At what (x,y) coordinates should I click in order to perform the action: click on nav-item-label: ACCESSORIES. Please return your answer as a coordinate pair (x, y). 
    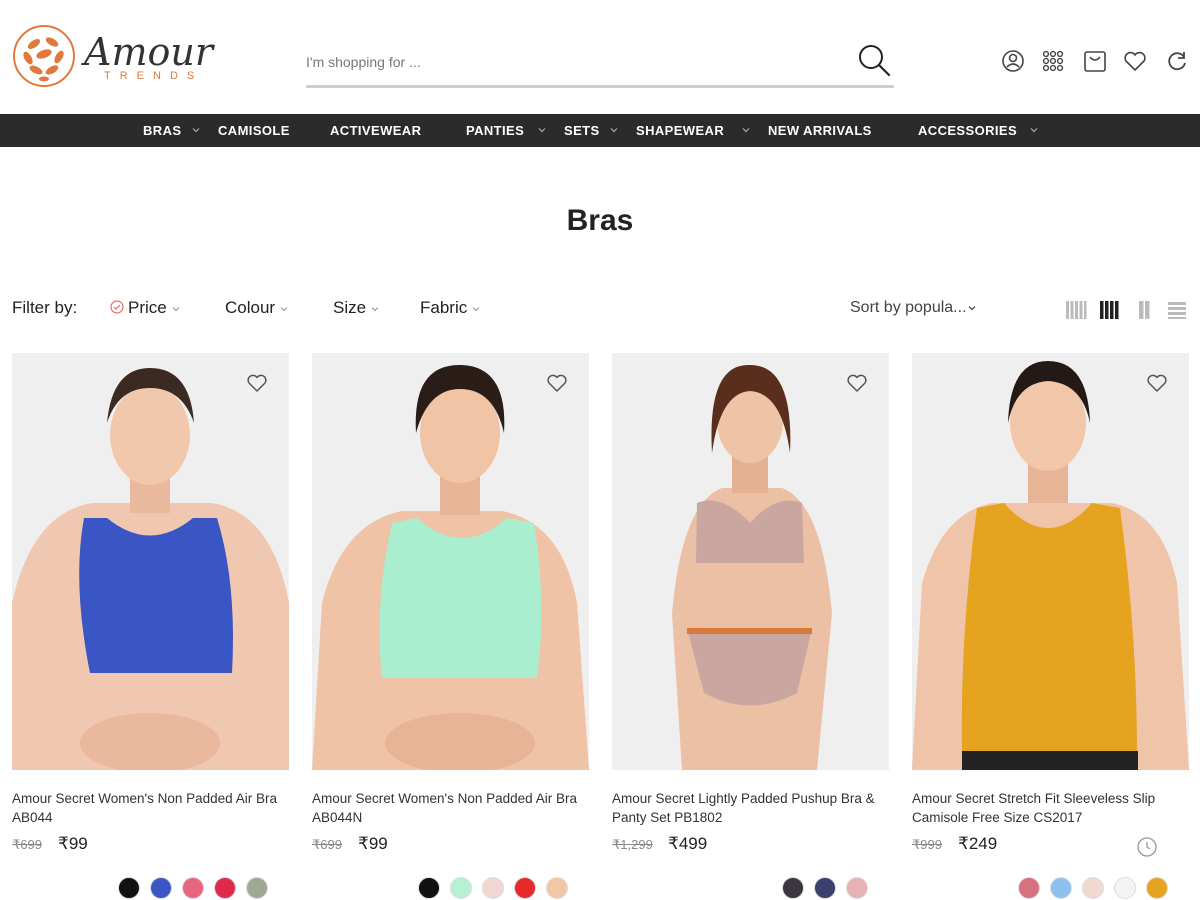
    Looking at the image, I should click on (968, 130).